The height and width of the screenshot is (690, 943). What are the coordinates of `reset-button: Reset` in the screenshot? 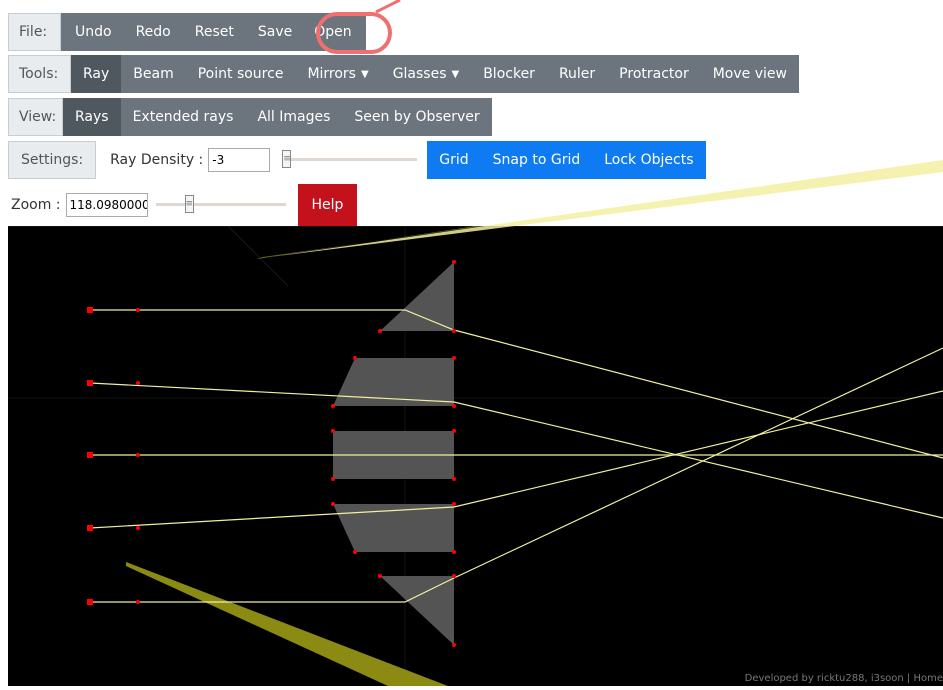 It's located at (214, 32).